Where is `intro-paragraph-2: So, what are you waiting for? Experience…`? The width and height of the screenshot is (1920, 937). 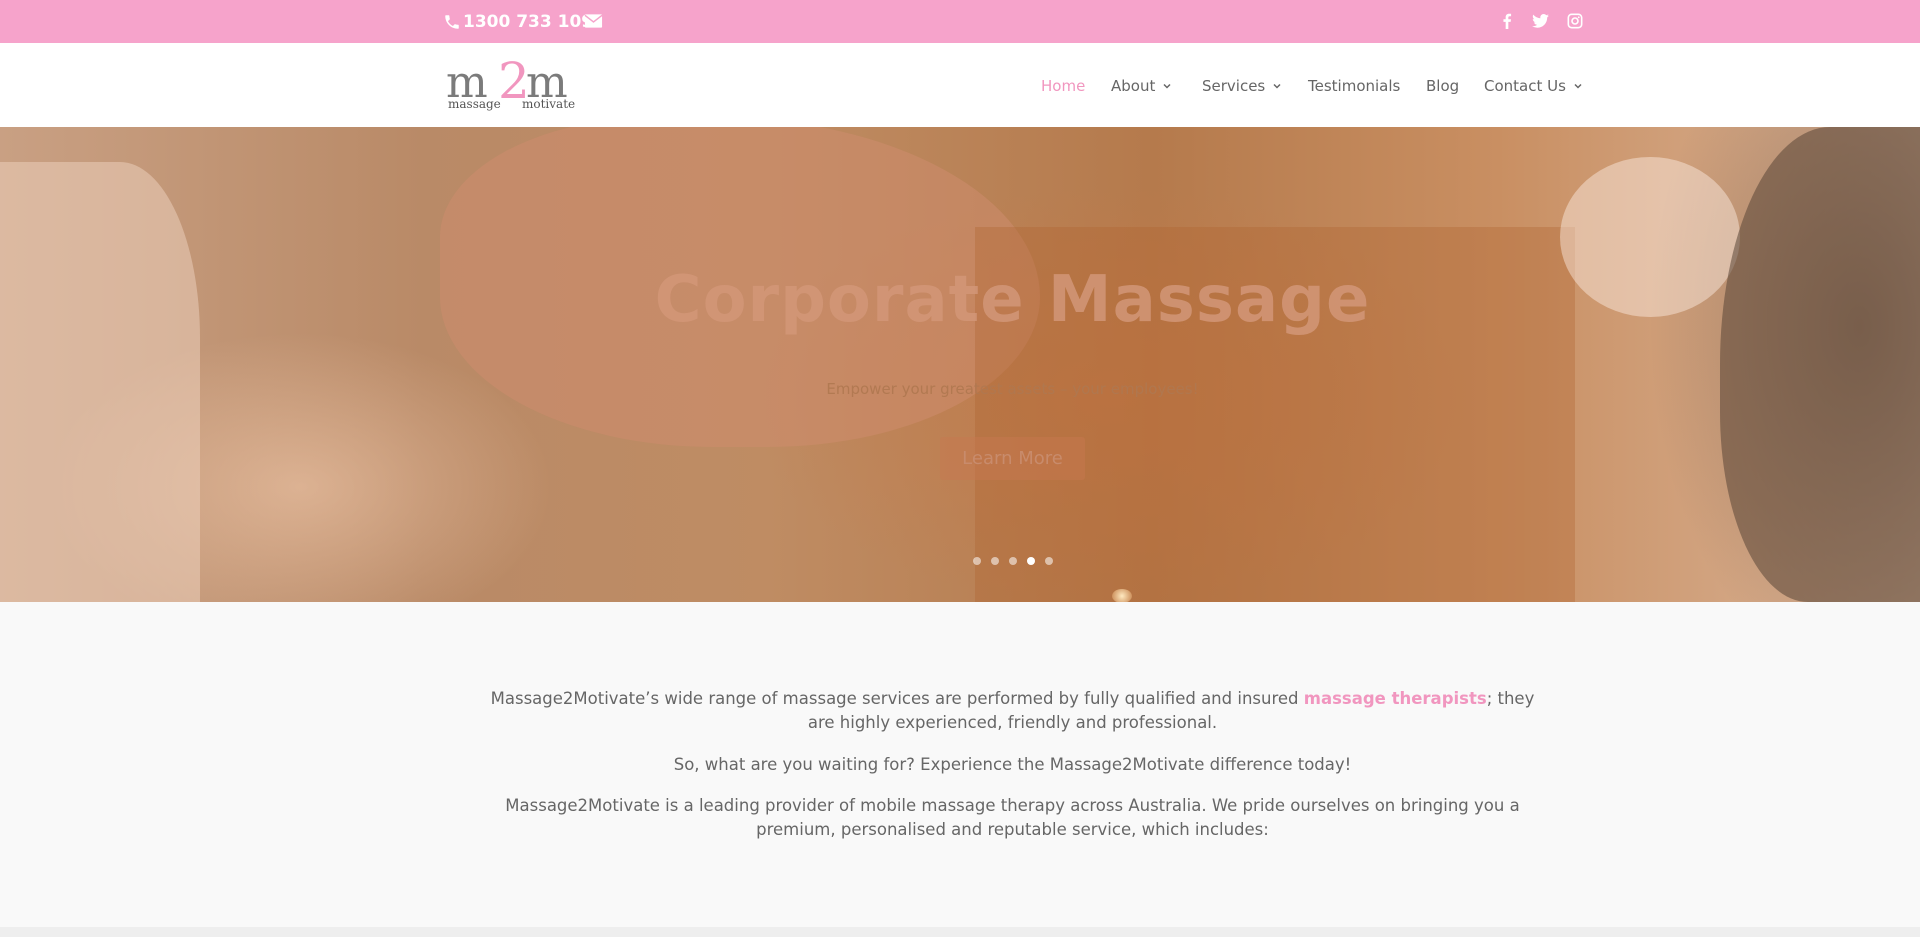
intro-paragraph-2: So, what are you waiting for? Experience… is located at coordinates (1012, 764).